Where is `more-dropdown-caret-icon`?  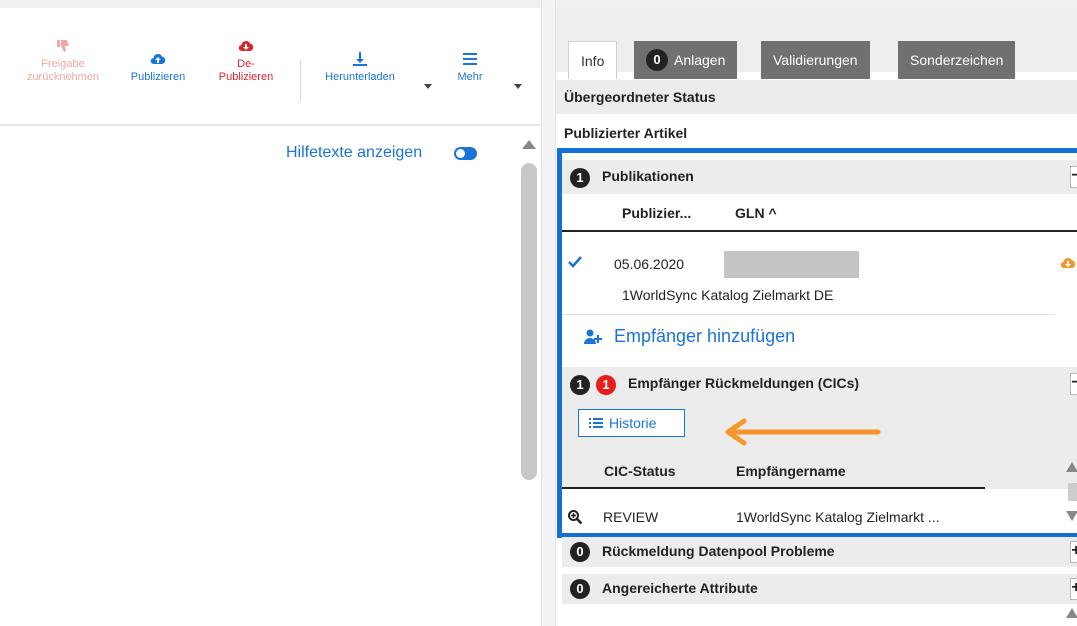
more-dropdown-caret-icon is located at coordinates (518, 86).